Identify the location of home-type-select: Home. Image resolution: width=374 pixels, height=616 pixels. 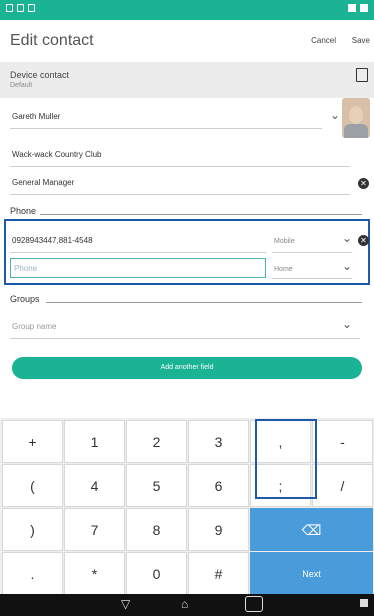
(283, 269).